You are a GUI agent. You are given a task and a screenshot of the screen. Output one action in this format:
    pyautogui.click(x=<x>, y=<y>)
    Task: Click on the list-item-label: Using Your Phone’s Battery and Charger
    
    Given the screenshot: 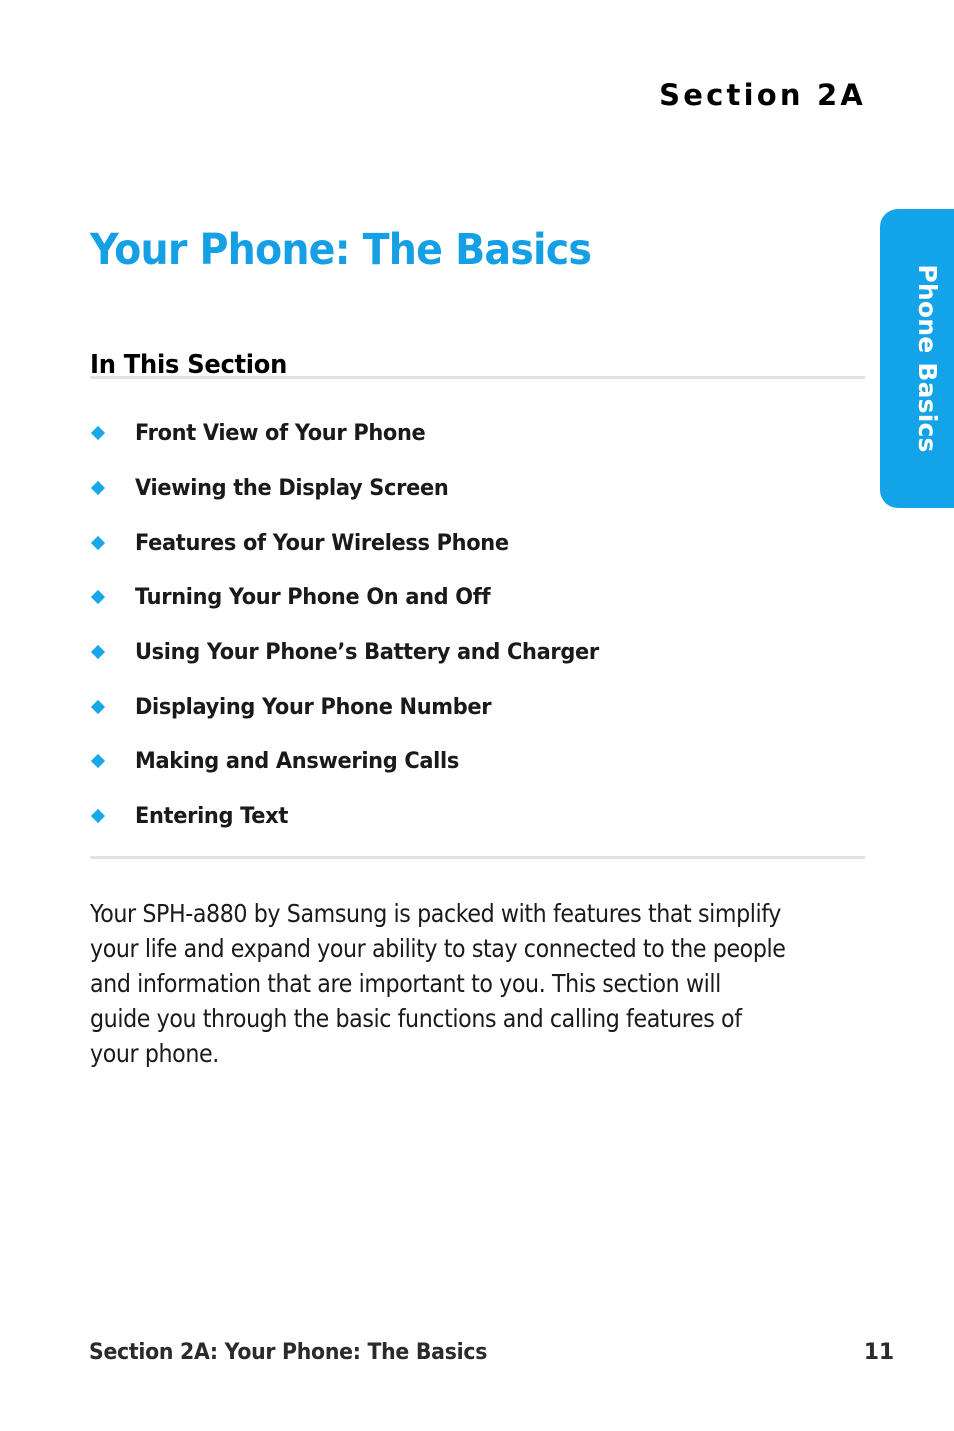 What is the action you would take?
    pyautogui.click(x=367, y=652)
    